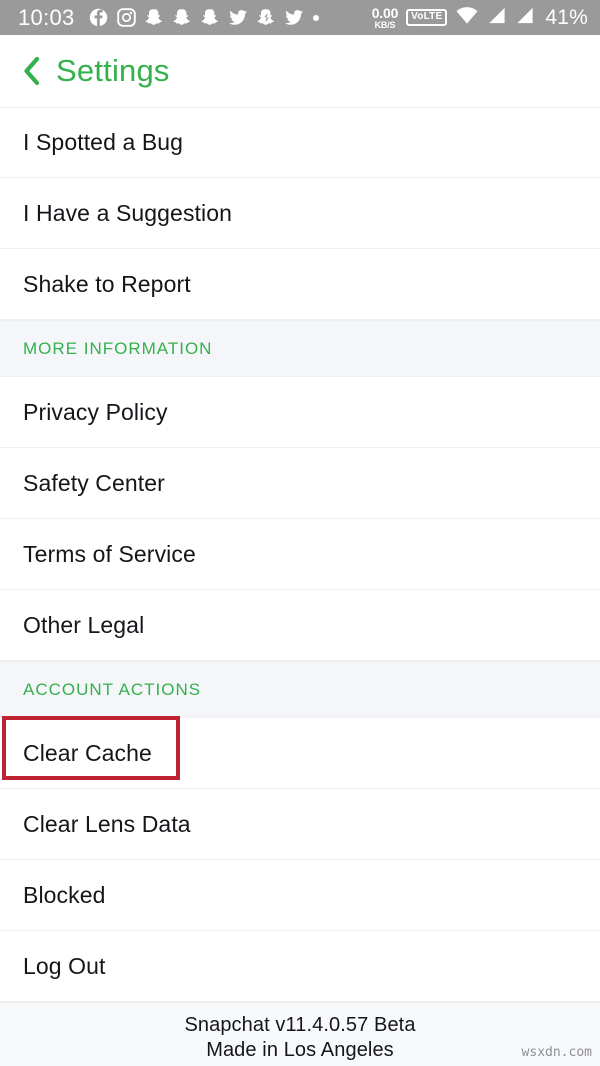 The image size is (600, 1066). What do you see at coordinates (126, 17) in the screenshot?
I see `instagram-icon` at bounding box center [126, 17].